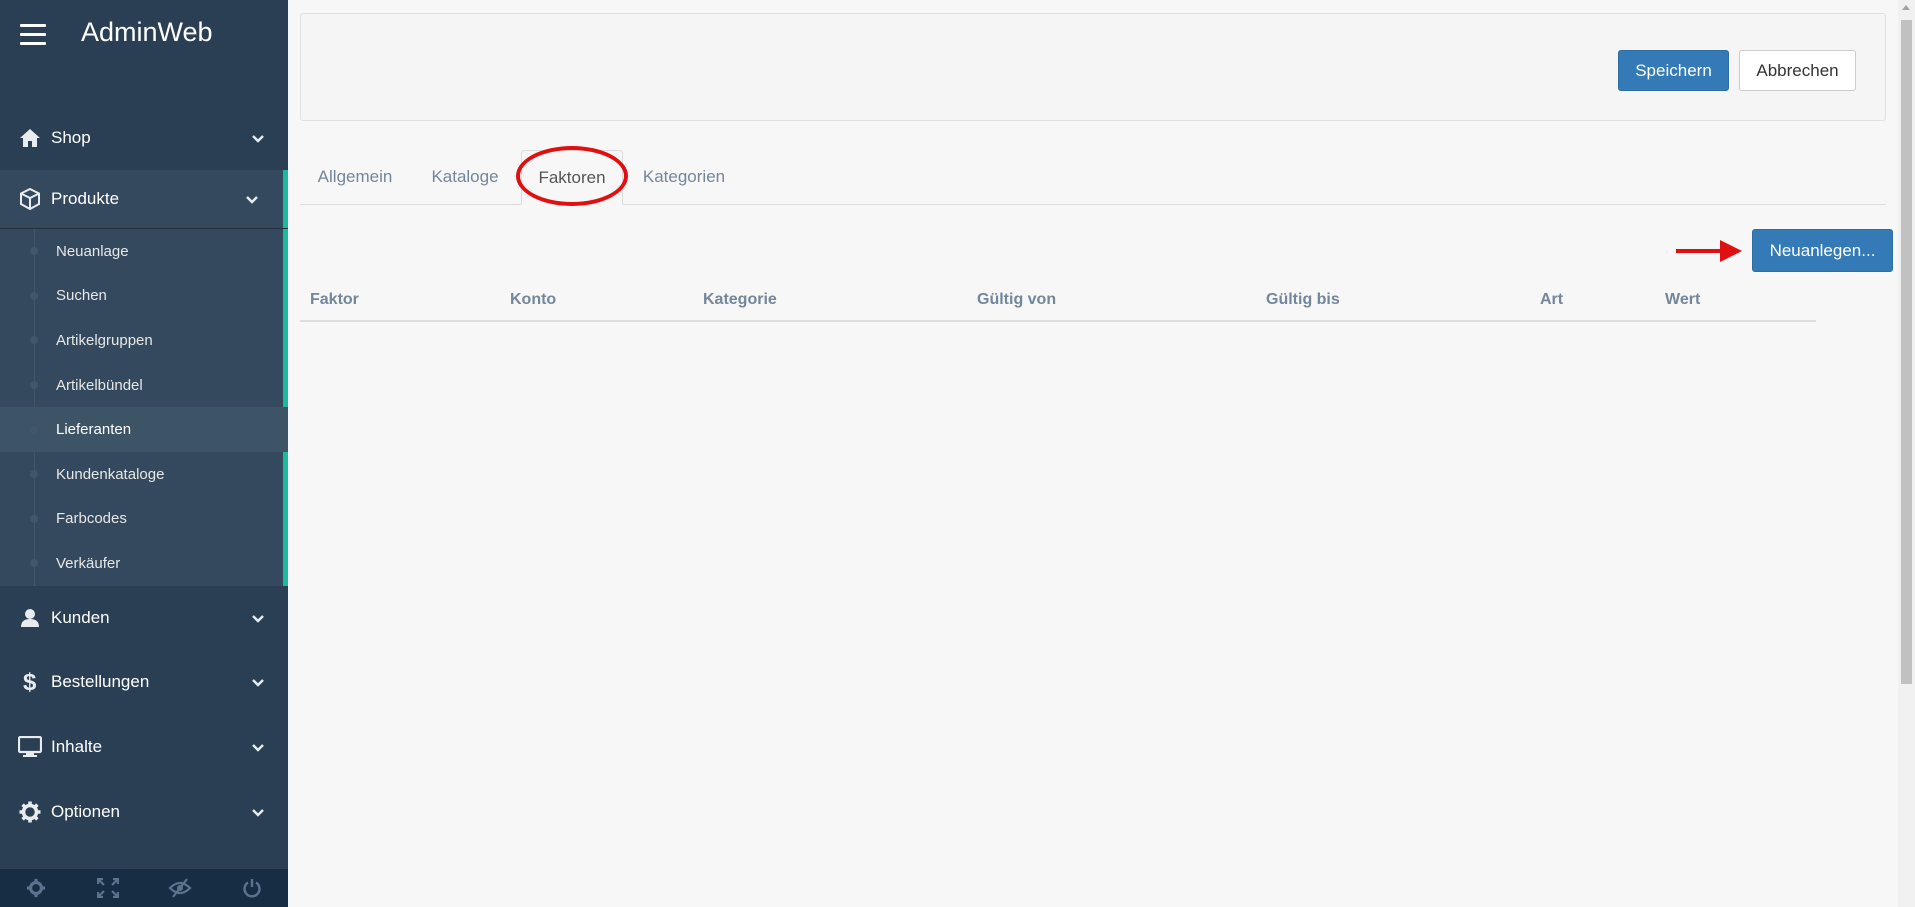 Image resolution: width=1915 pixels, height=907 pixels. What do you see at coordinates (533, 300) in the screenshot?
I see `column-header-konto: Konto` at bounding box center [533, 300].